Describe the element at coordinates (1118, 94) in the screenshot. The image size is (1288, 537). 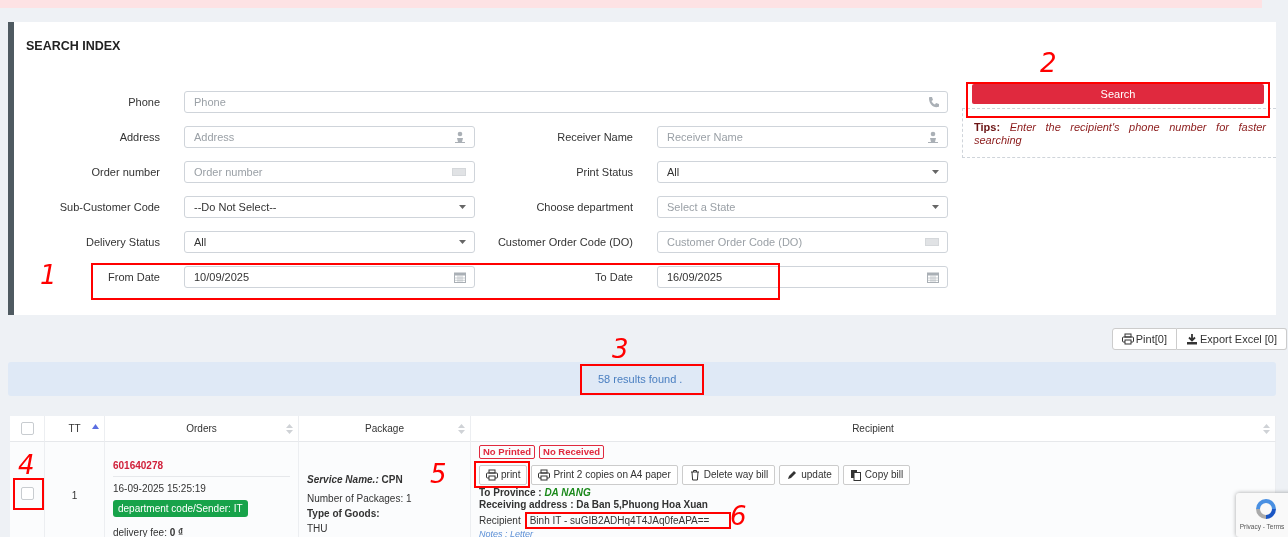
I see `search-button: Search` at that location.